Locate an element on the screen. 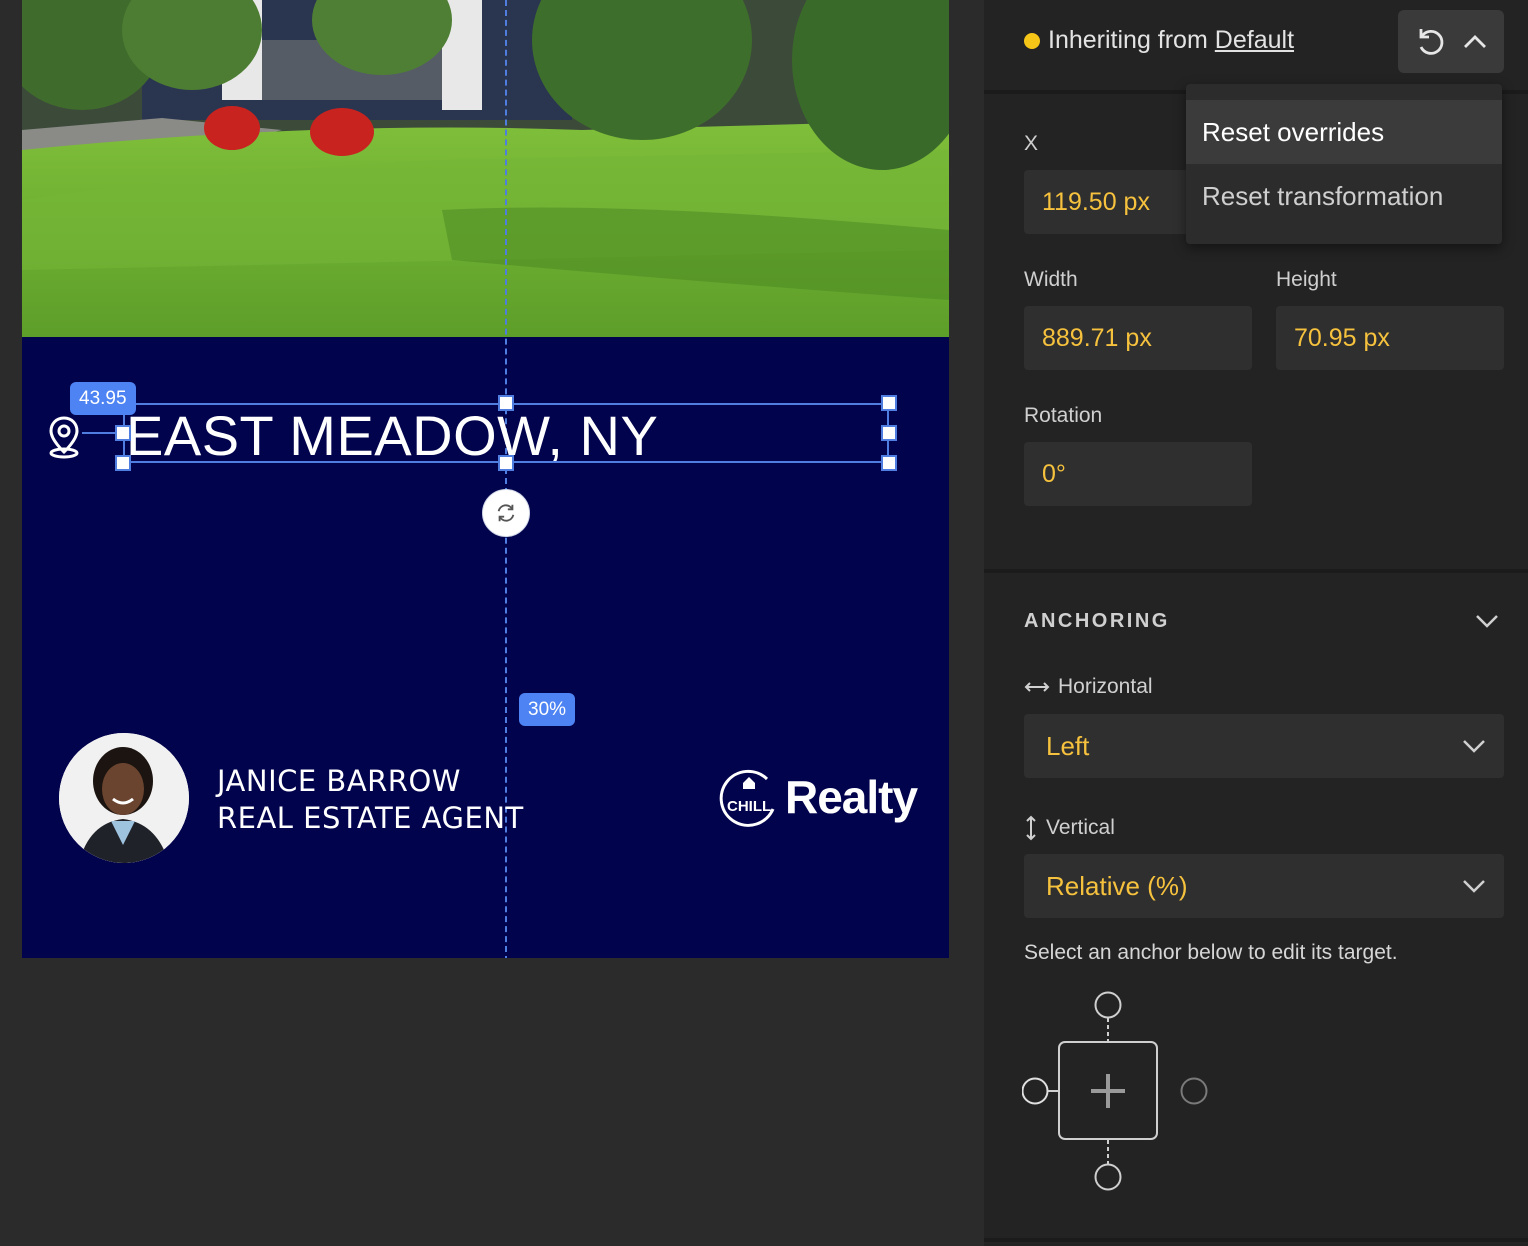 Image resolution: width=1528 pixels, height=1246 pixels. horizontal-anchor-select: Left is located at coordinates (1264, 746).